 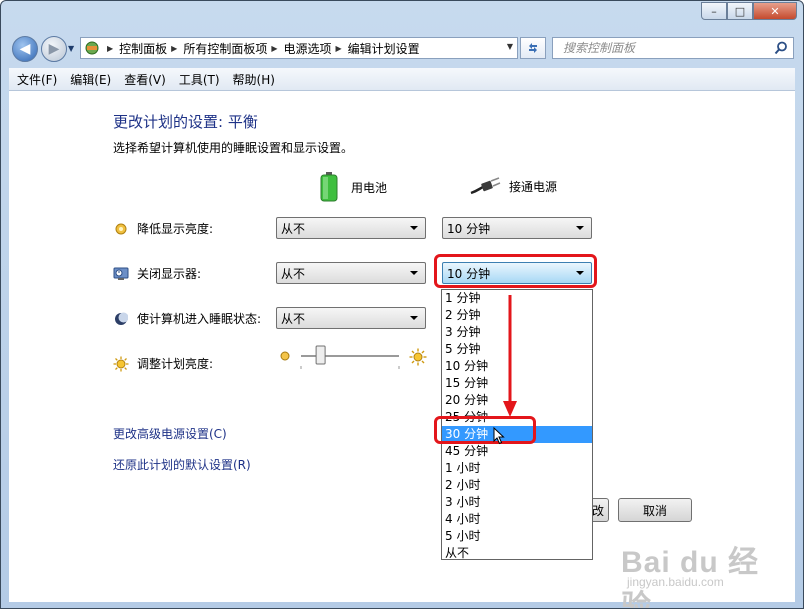 I want to click on dropdown-option: 45 分钟, so click(x=517, y=451).